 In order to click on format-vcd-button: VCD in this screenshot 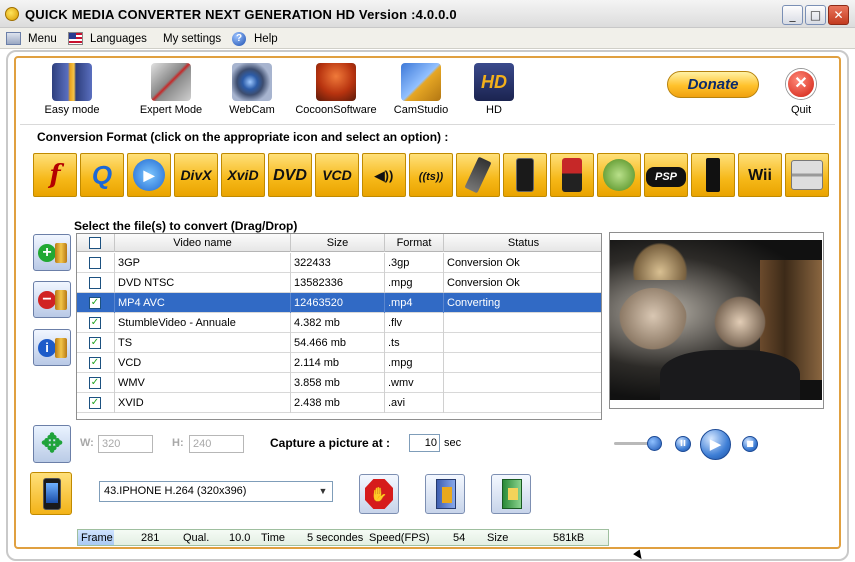, I will do `click(337, 175)`.